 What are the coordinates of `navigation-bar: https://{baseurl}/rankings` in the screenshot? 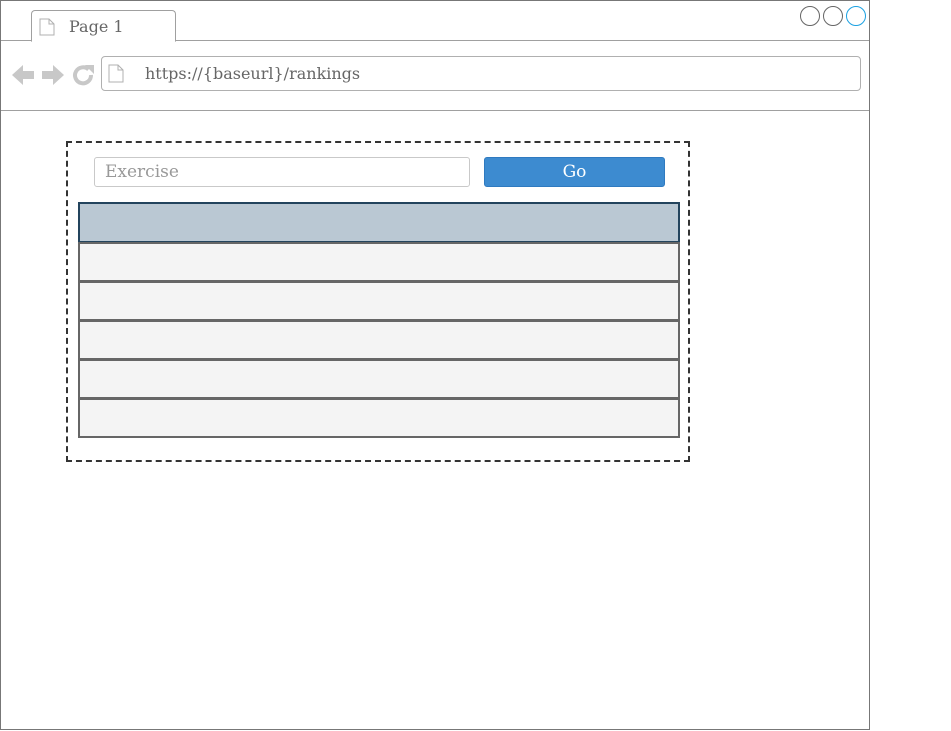 It's located at (435, 76).